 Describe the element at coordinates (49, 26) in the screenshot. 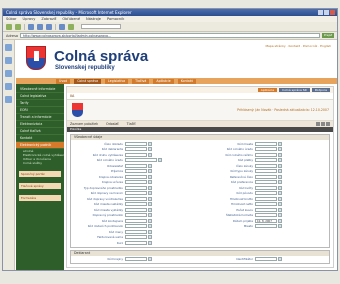

I see `home-icon` at that location.